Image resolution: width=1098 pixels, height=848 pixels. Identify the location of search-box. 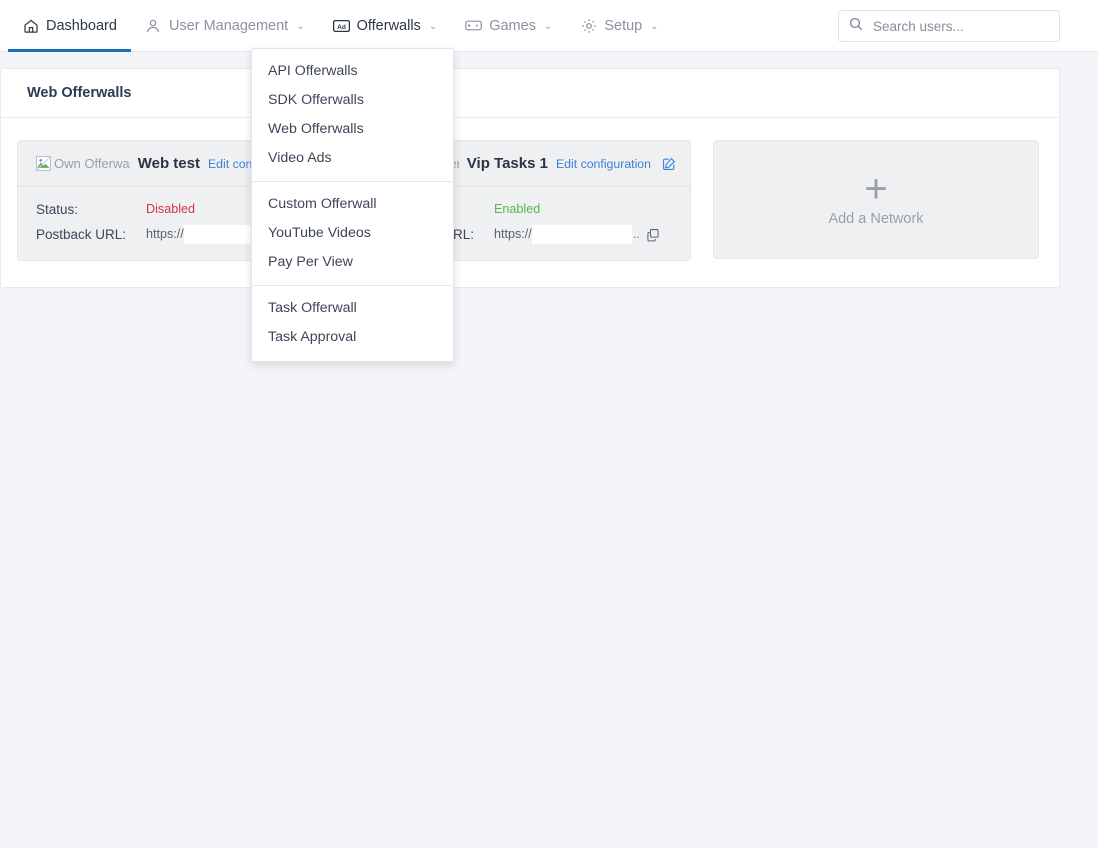
(949, 26).